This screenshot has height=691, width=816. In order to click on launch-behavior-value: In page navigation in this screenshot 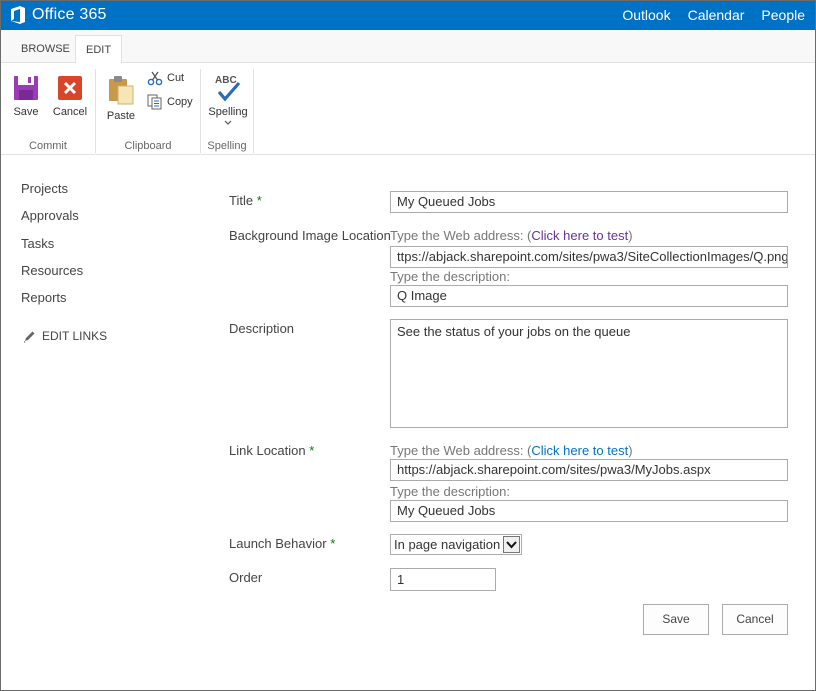, I will do `click(447, 544)`.